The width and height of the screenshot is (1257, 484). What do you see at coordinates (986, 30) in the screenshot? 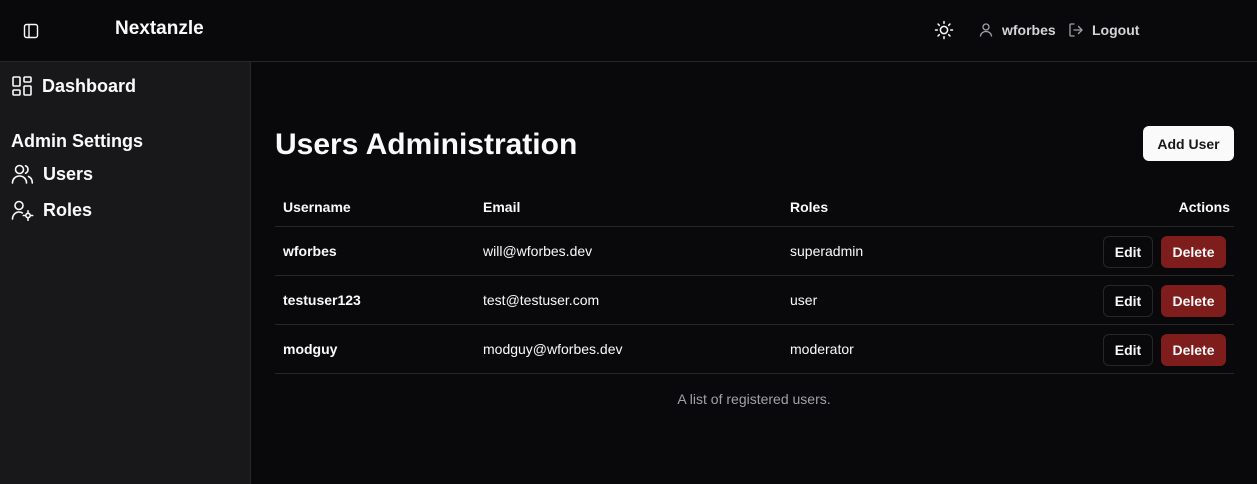
I see `user-icon` at bounding box center [986, 30].